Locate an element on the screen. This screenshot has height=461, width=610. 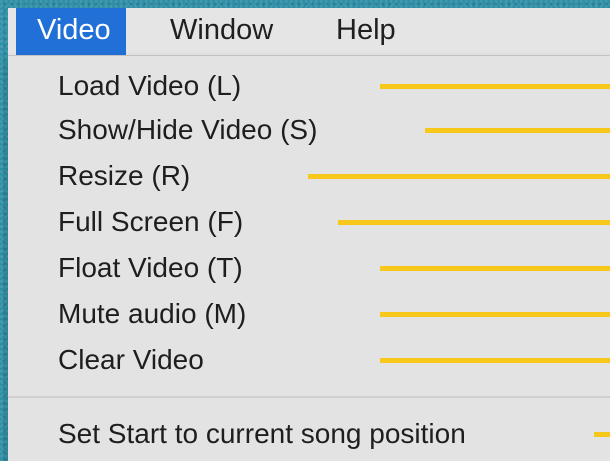
menu-item-full-screen: Full Screen (F) is located at coordinates (309, 222).